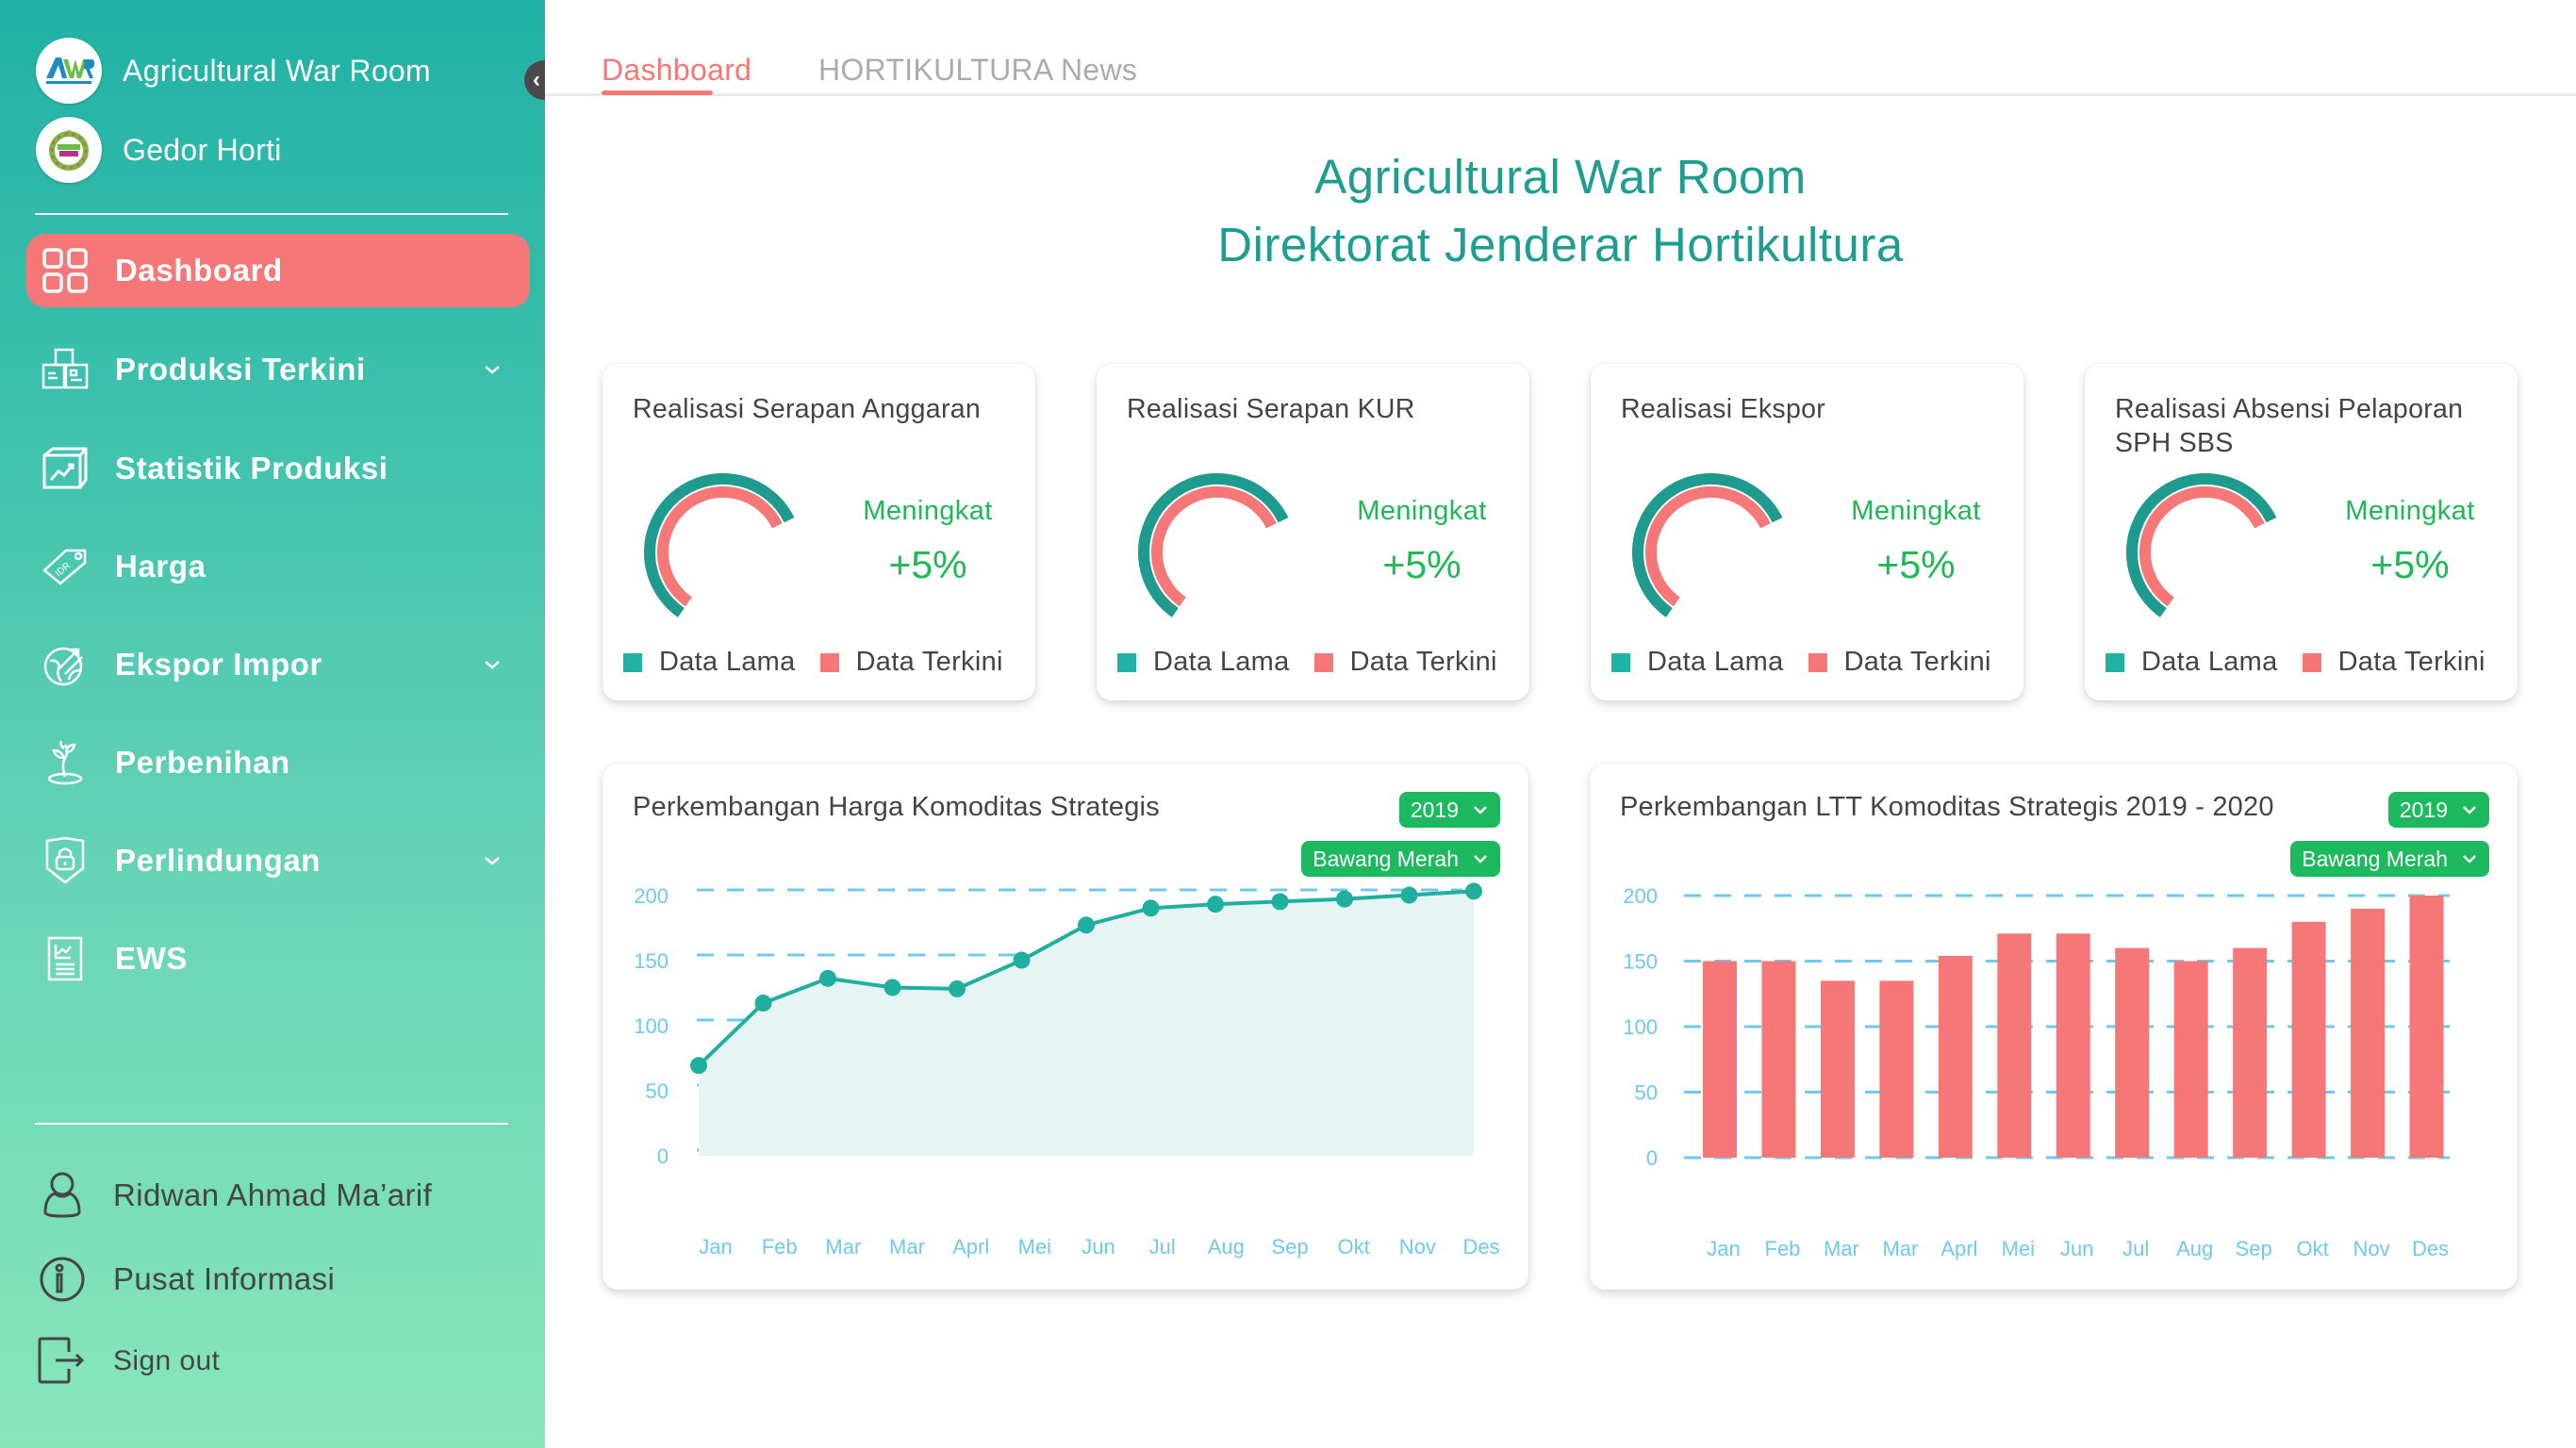  I want to click on sidebar-item-perlindungan: Perlindungan, so click(278, 860).